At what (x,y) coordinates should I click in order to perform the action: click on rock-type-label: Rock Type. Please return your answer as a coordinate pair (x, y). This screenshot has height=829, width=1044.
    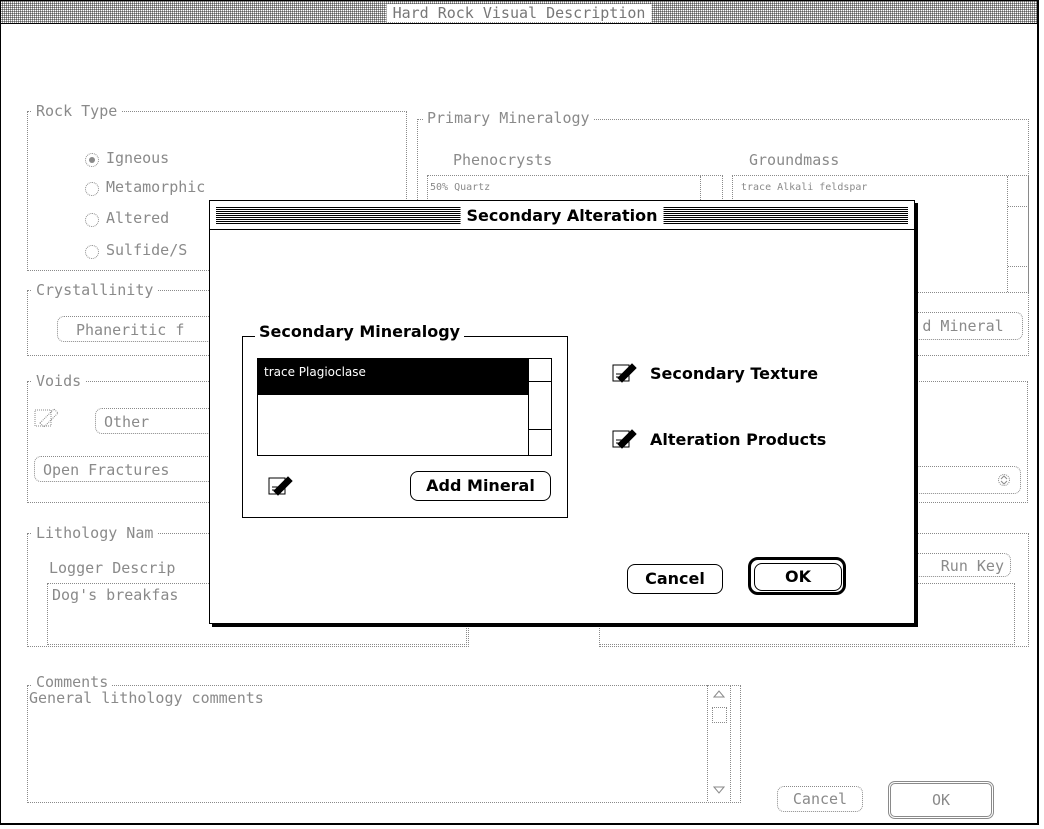
    Looking at the image, I should click on (77, 111).